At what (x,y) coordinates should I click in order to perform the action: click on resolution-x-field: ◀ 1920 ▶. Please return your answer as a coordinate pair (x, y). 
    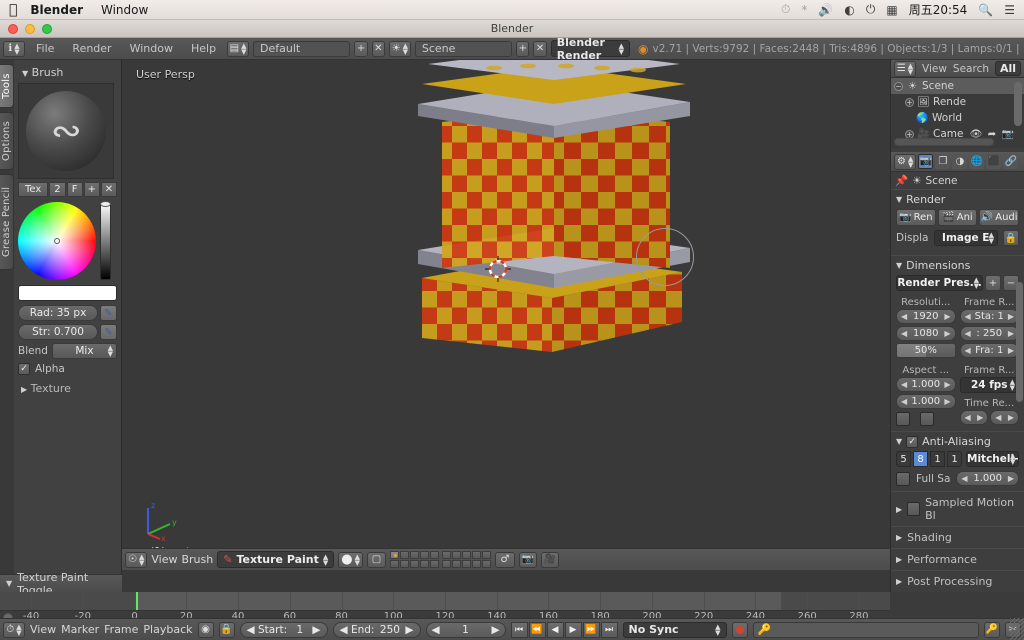
    Looking at the image, I should click on (926, 316).